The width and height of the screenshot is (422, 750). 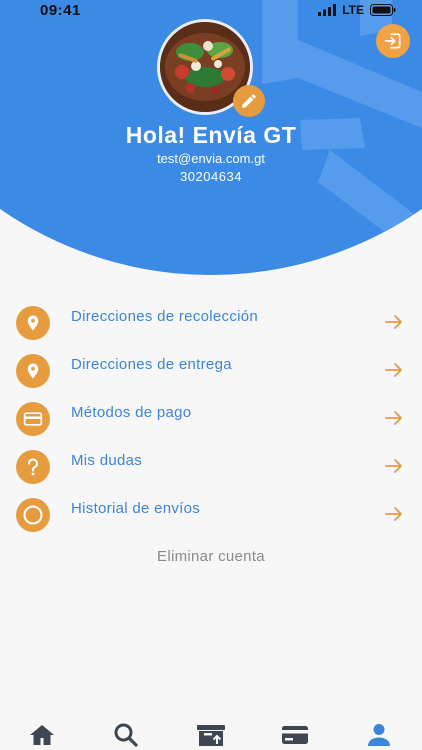 I want to click on bottom-tab-bar, so click(x=211, y=731).